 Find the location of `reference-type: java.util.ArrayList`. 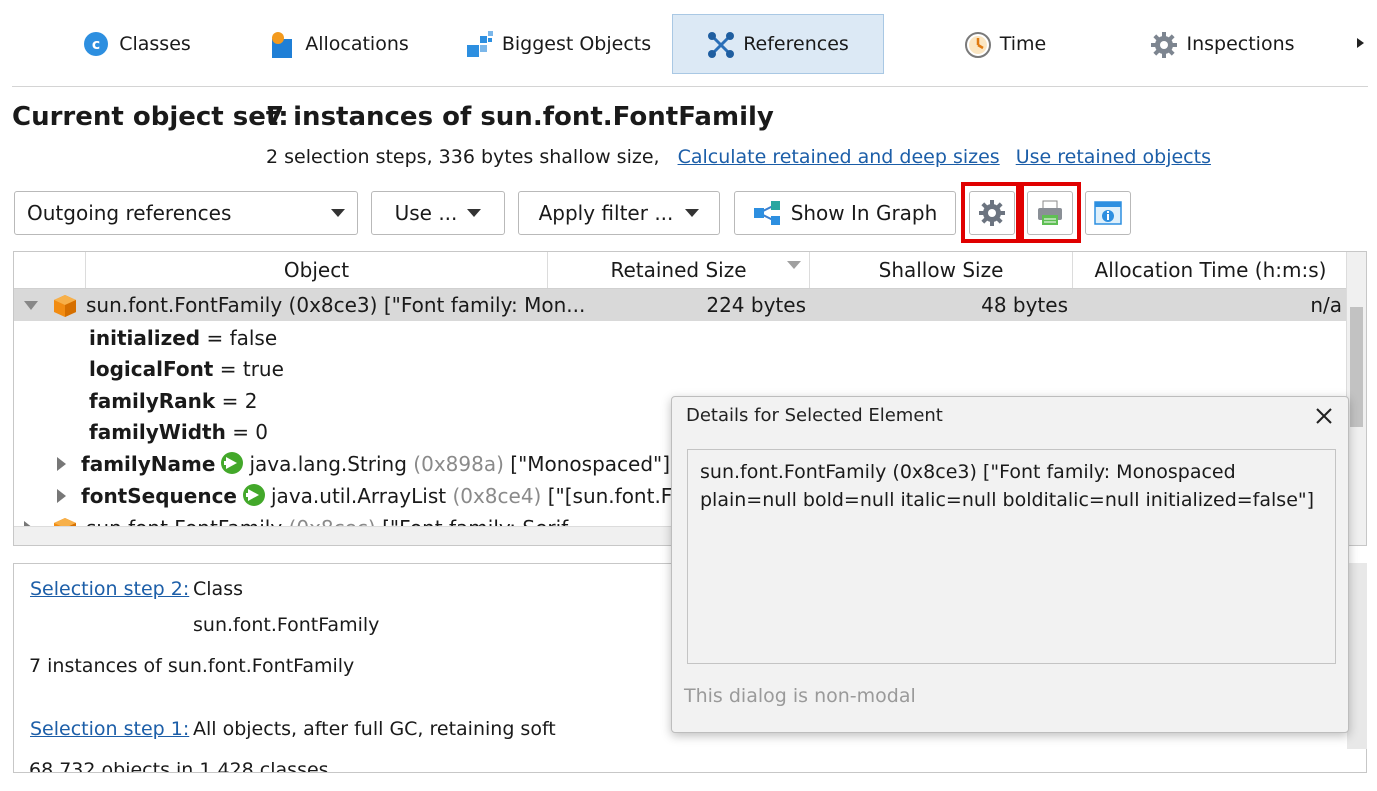

reference-type: java.util.ArrayList is located at coordinates (359, 496).